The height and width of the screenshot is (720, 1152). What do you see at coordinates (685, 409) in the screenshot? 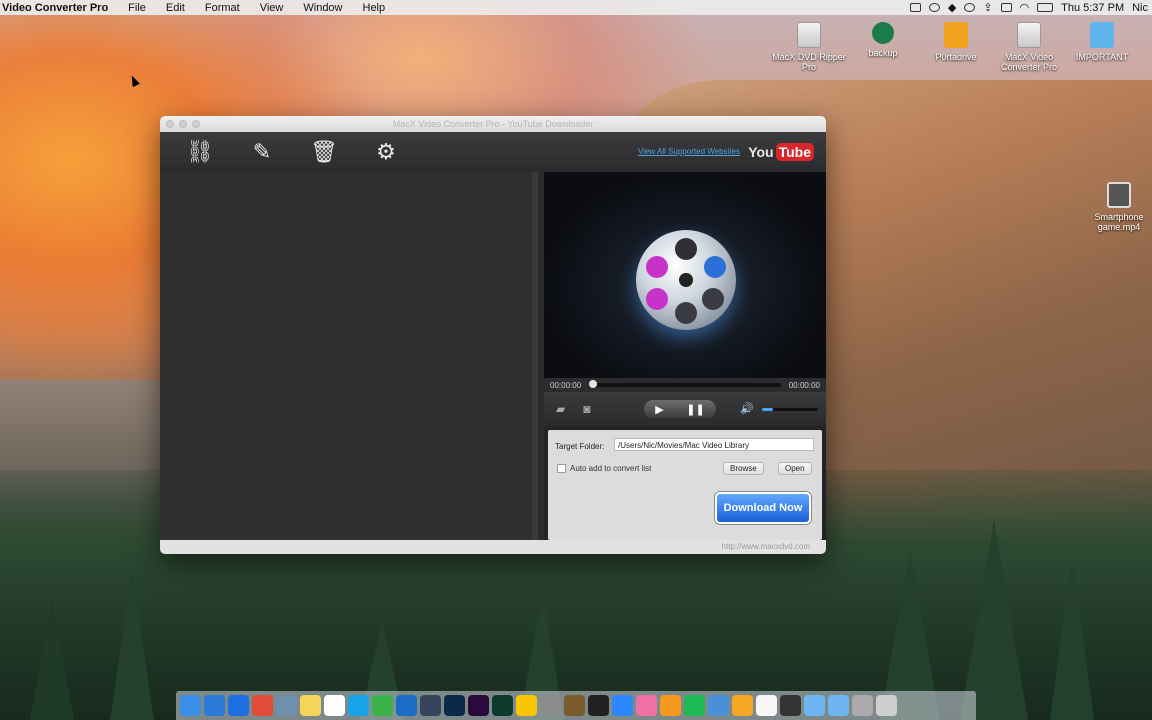
I see `player-controls: ▰ ◙ ▶ ❚❚ 🔊` at bounding box center [685, 409].